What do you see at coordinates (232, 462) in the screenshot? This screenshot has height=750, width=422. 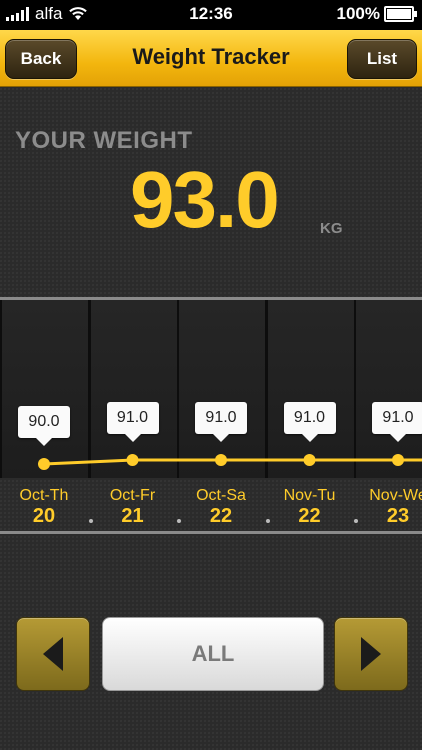 I see `weight-series-line` at bounding box center [232, 462].